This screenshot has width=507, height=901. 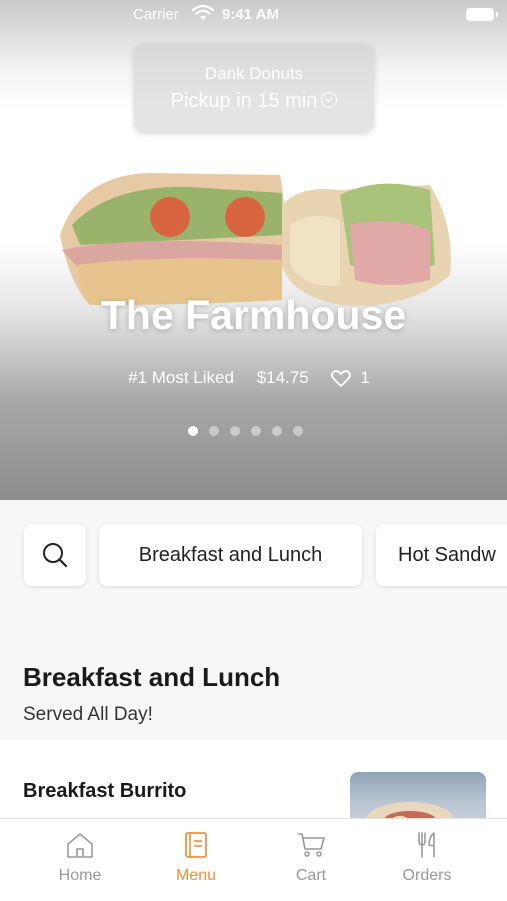 I want to click on rank-label: #1 Most Liked, so click(x=181, y=377).